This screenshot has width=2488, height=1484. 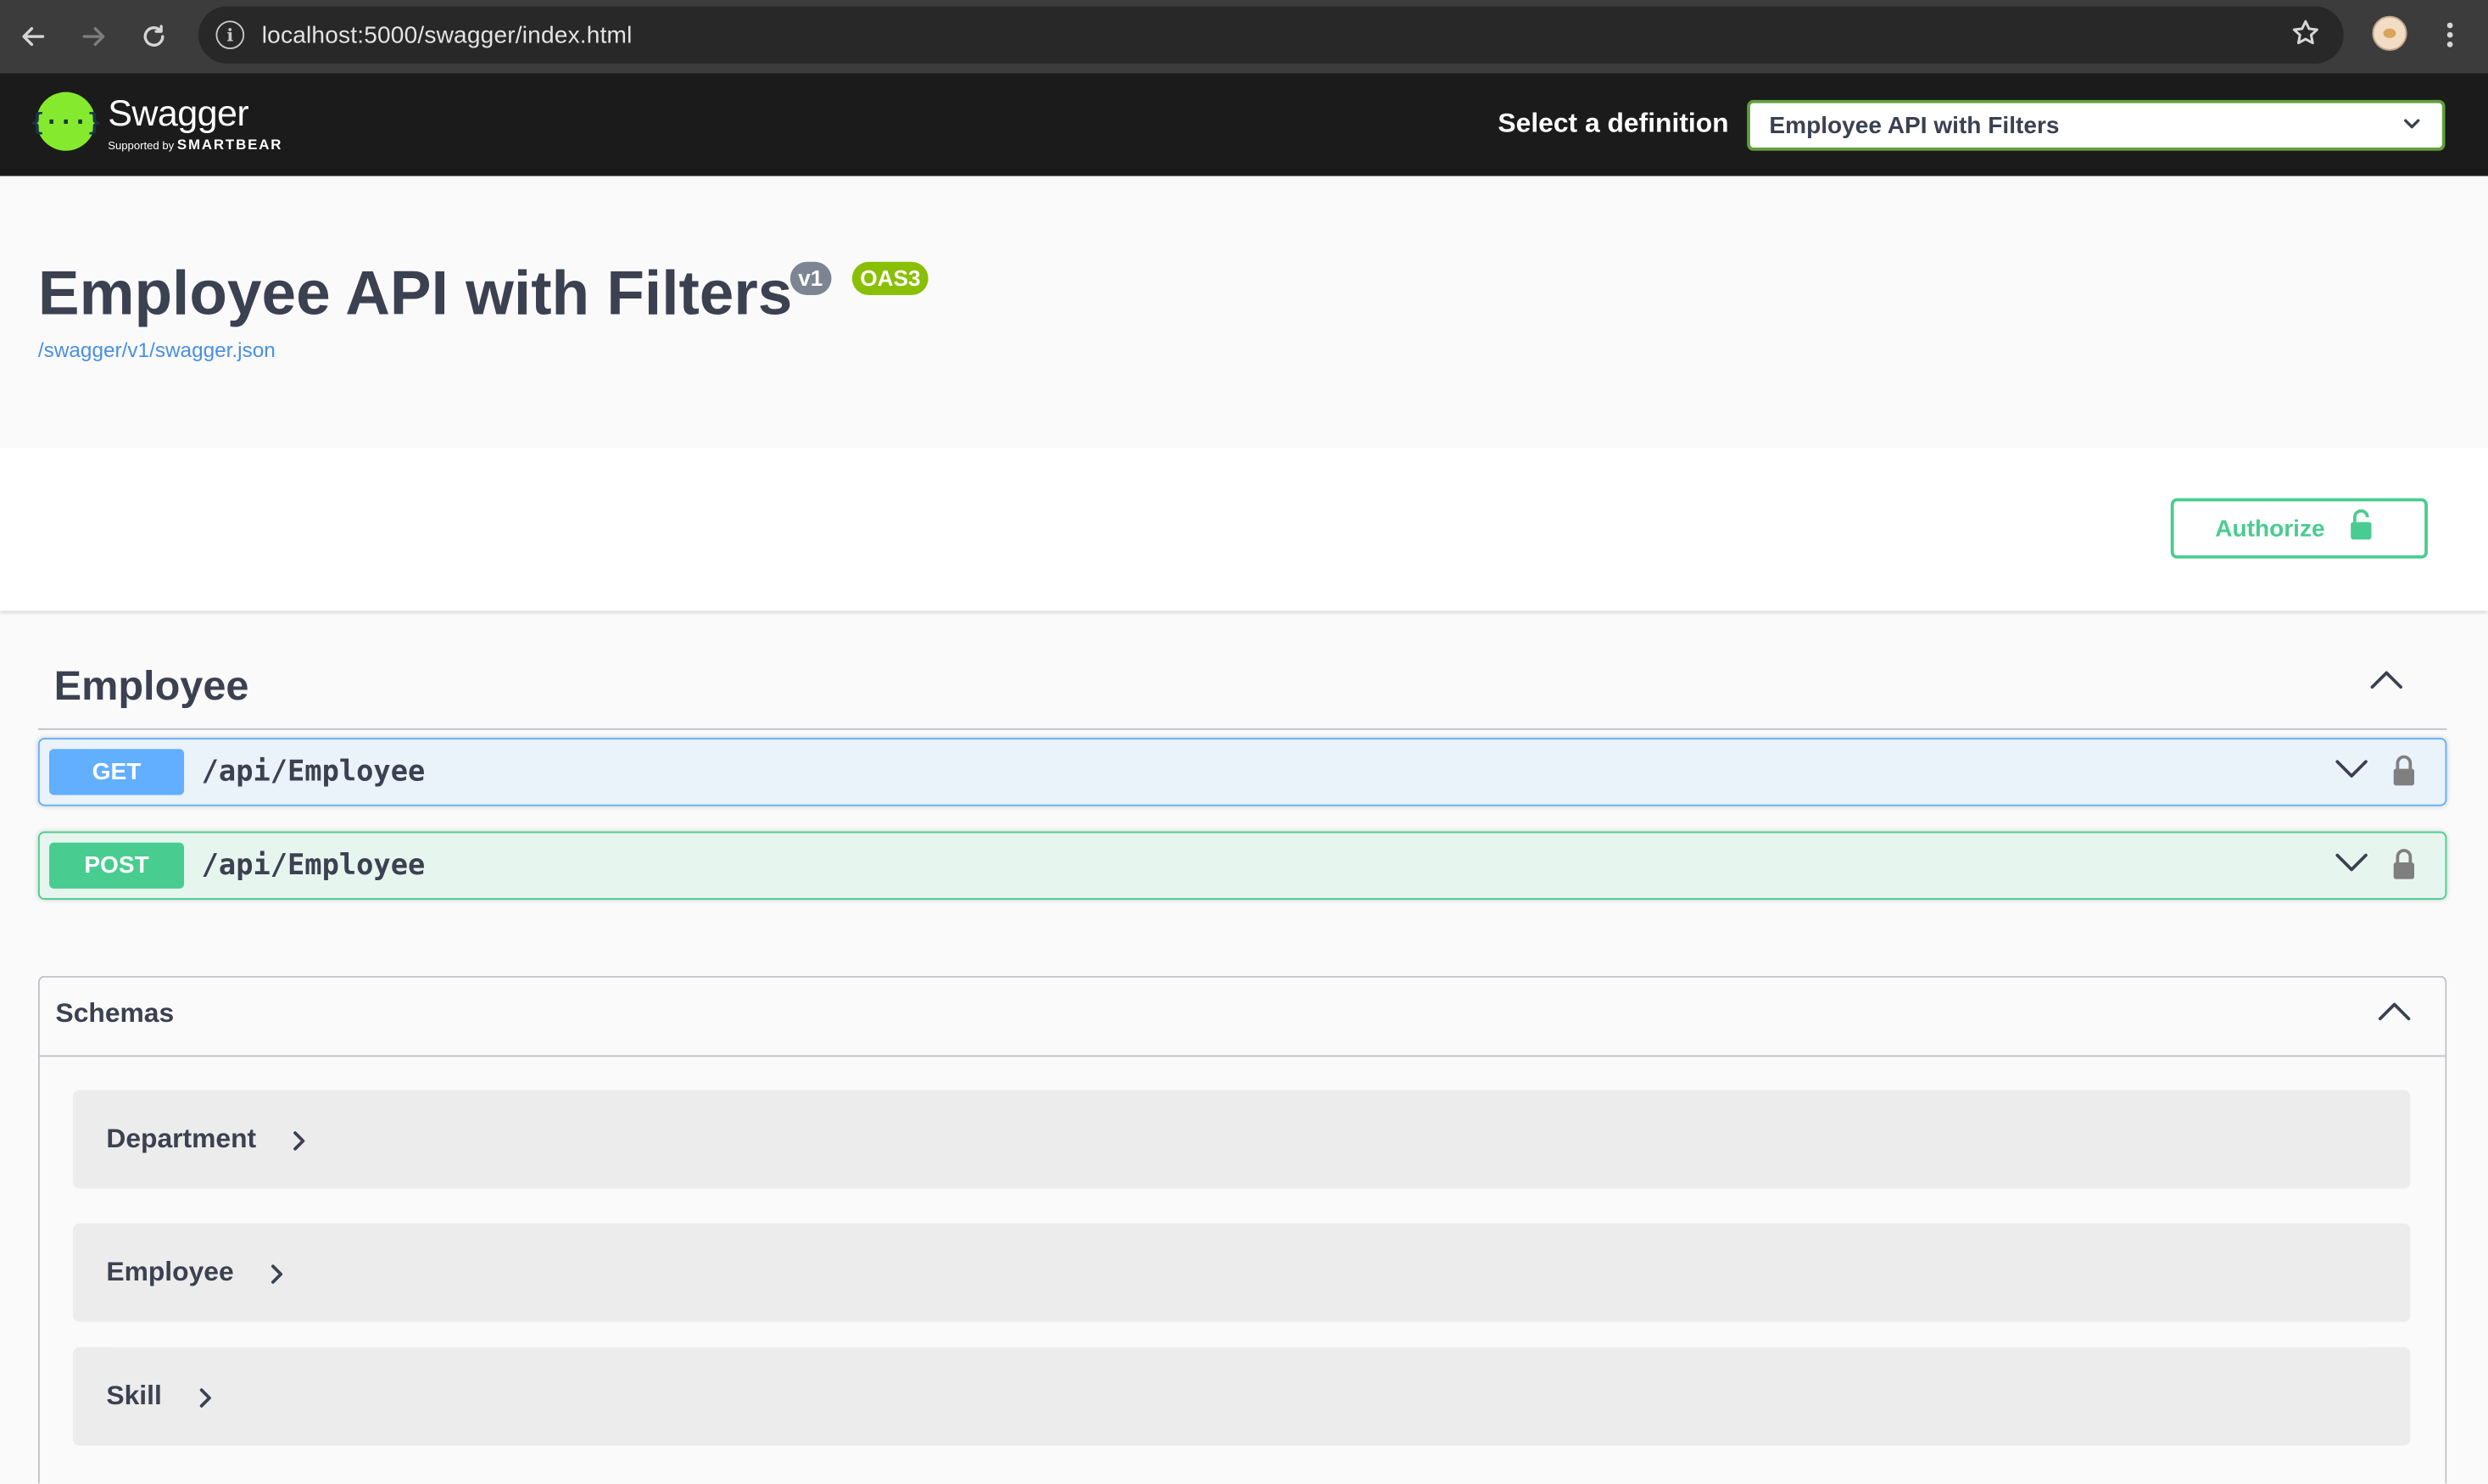 What do you see at coordinates (153, 36) in the screenshot?
I see `reload-icon` at bounding box center [153, 36].